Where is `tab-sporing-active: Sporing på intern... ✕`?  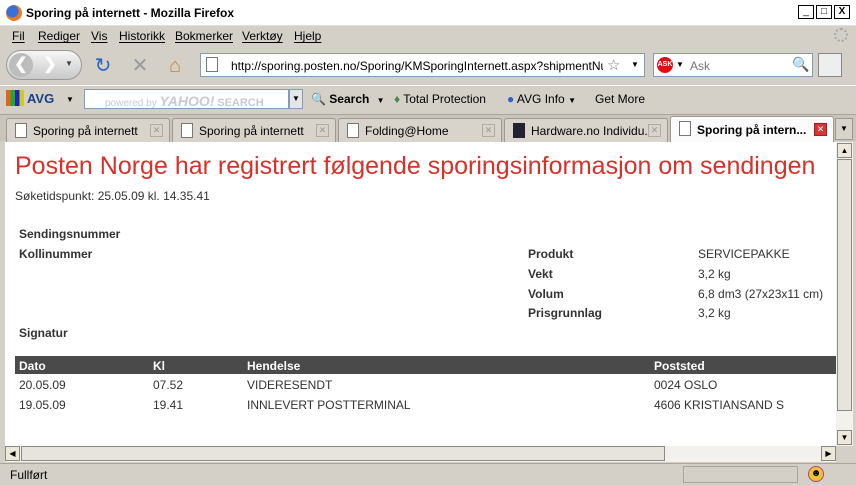 tab-sporing-active: Sporing på intern... ✕ is located at coordinates (752, 129).